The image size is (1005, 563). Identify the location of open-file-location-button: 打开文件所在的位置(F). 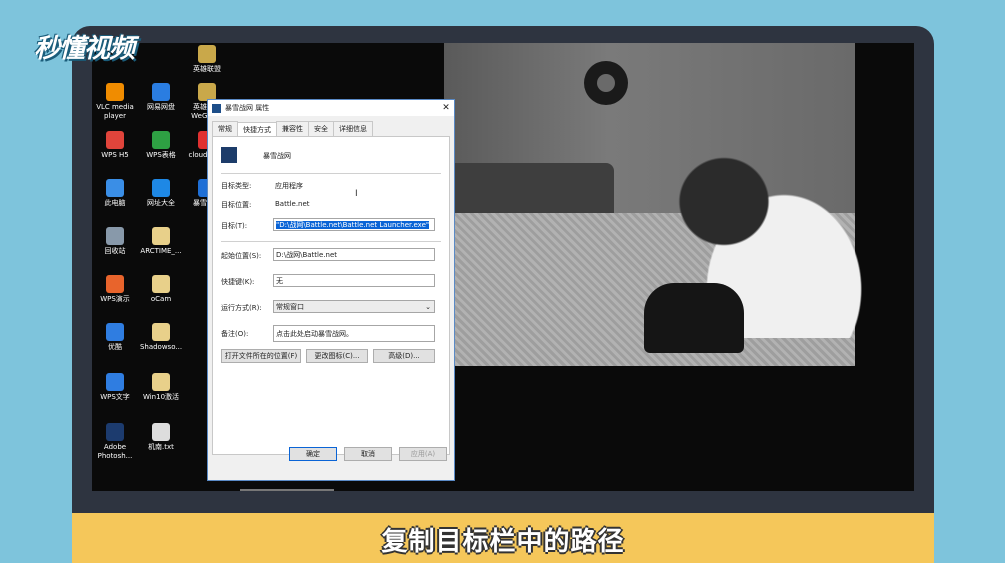
(261, 356).